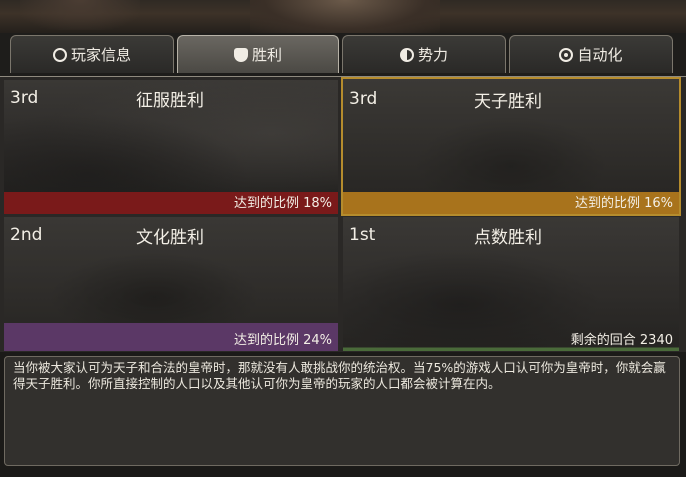 Image resolution: width=686 pixels, height=477 pixels. Describe the element at coordinates (508, 102) in the screenshot. I see `victory-title: 天子胜利` at that location.